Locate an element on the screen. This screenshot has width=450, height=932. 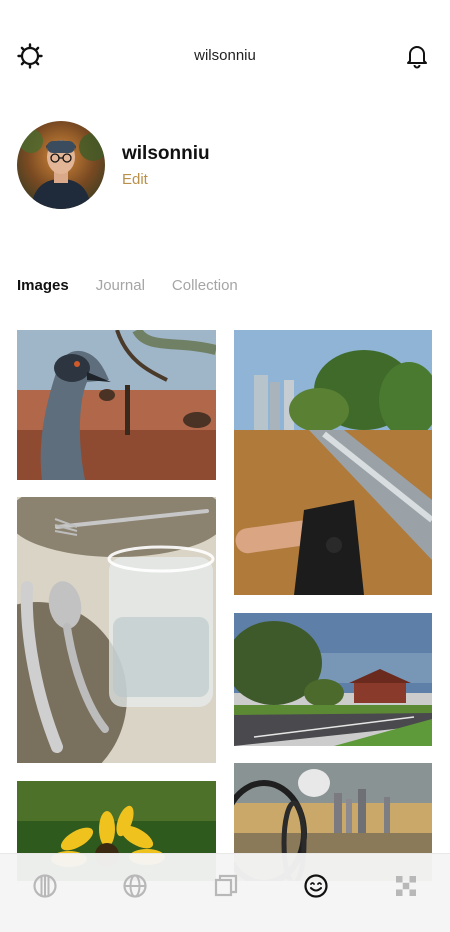
avatar is located at coordinates (61, 165).